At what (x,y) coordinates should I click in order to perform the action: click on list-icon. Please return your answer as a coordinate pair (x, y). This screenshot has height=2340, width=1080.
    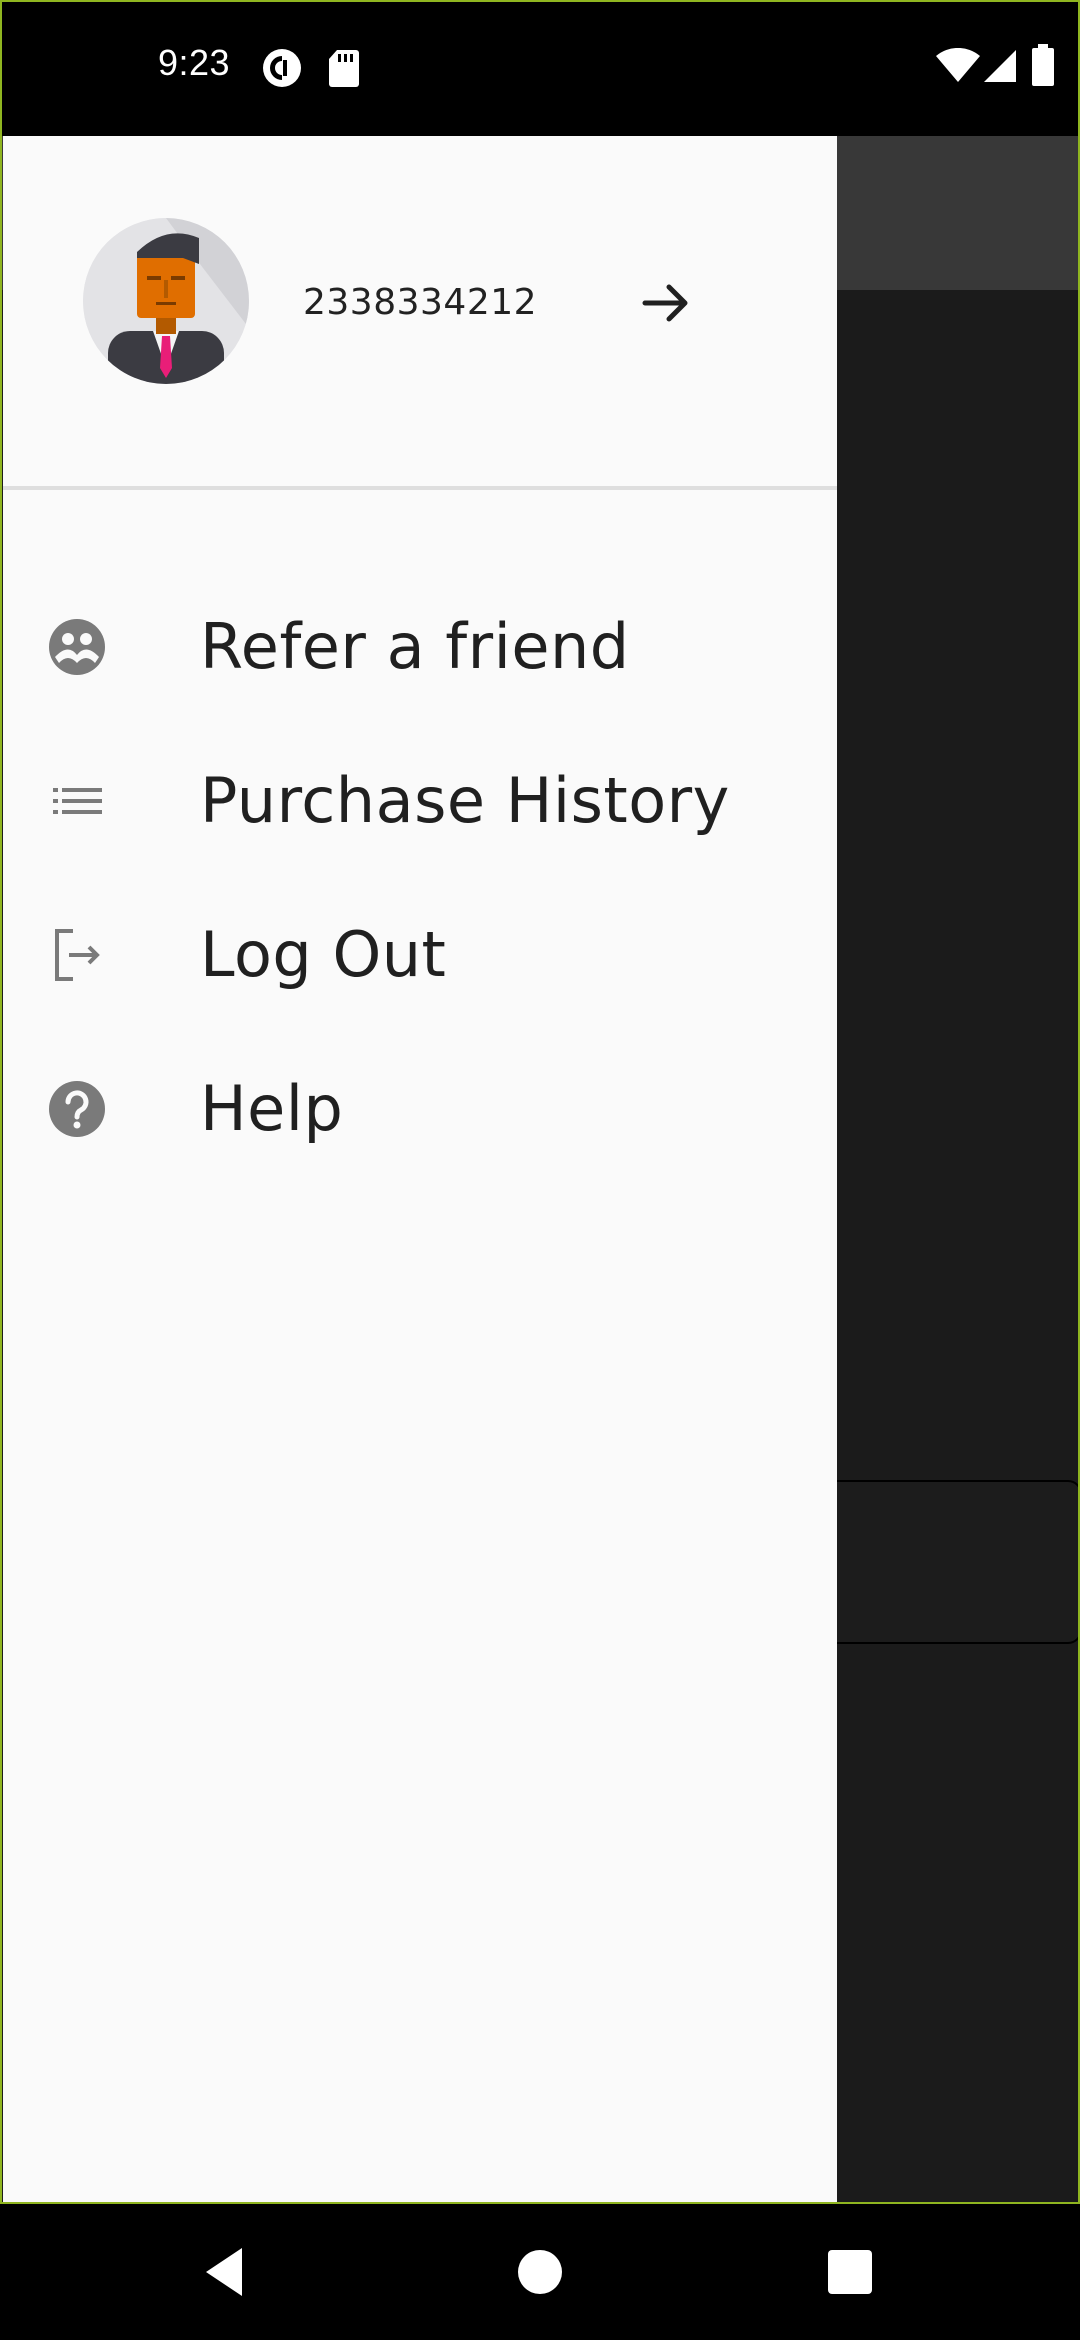
    Looking at the image, I should click on (77, 801).